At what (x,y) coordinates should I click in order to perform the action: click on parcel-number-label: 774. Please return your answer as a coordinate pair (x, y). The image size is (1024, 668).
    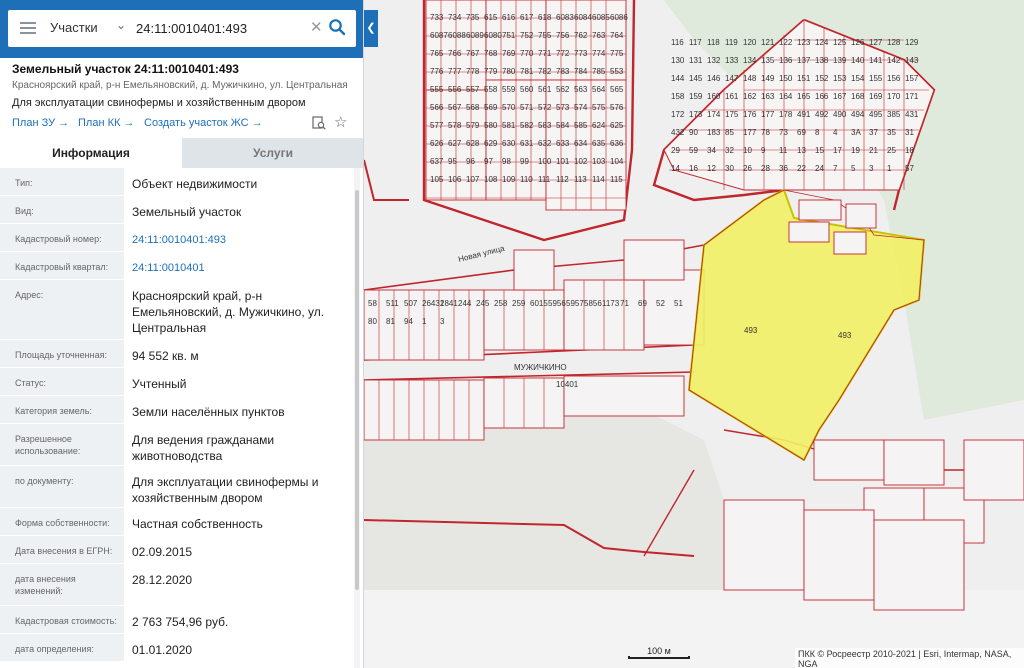
    Looking at the image, I should click on (599, 53).